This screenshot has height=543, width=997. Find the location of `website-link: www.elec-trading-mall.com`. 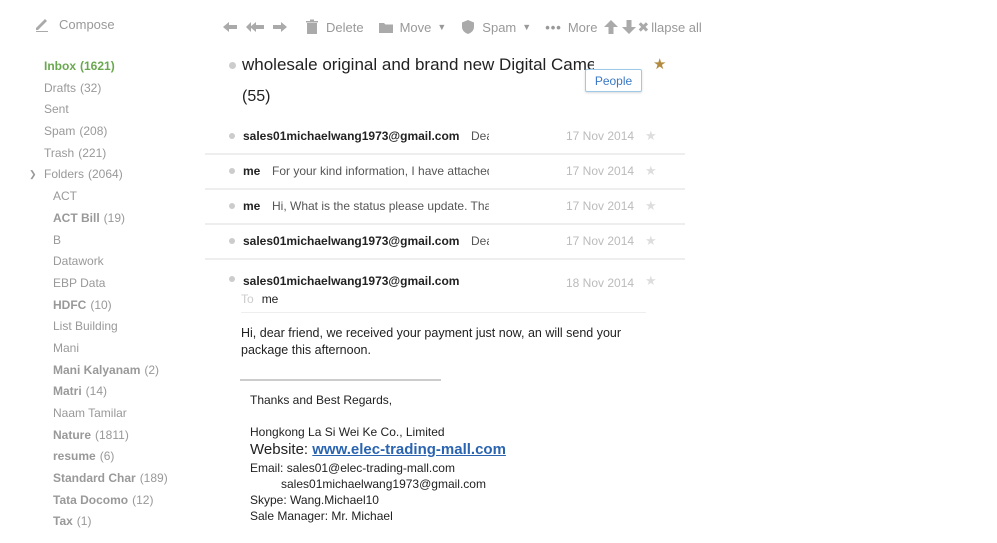

website-link: www.elec-trading-mall.com is located at coordinates (409, 449).